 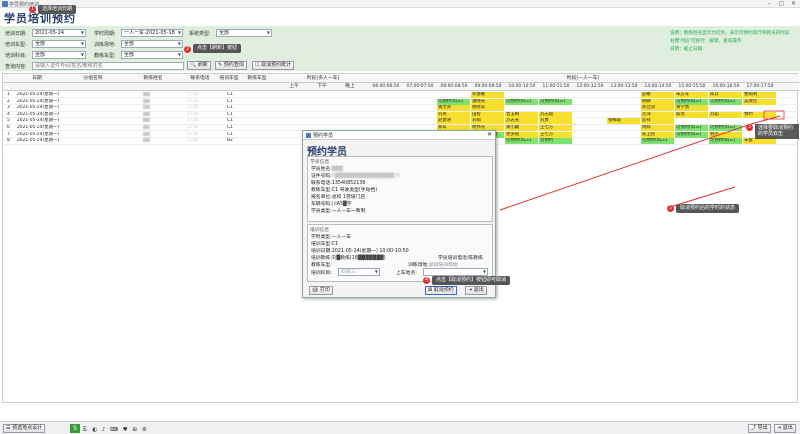 I want to click on exit-icon: ⇥, so click(x=779, y=428).